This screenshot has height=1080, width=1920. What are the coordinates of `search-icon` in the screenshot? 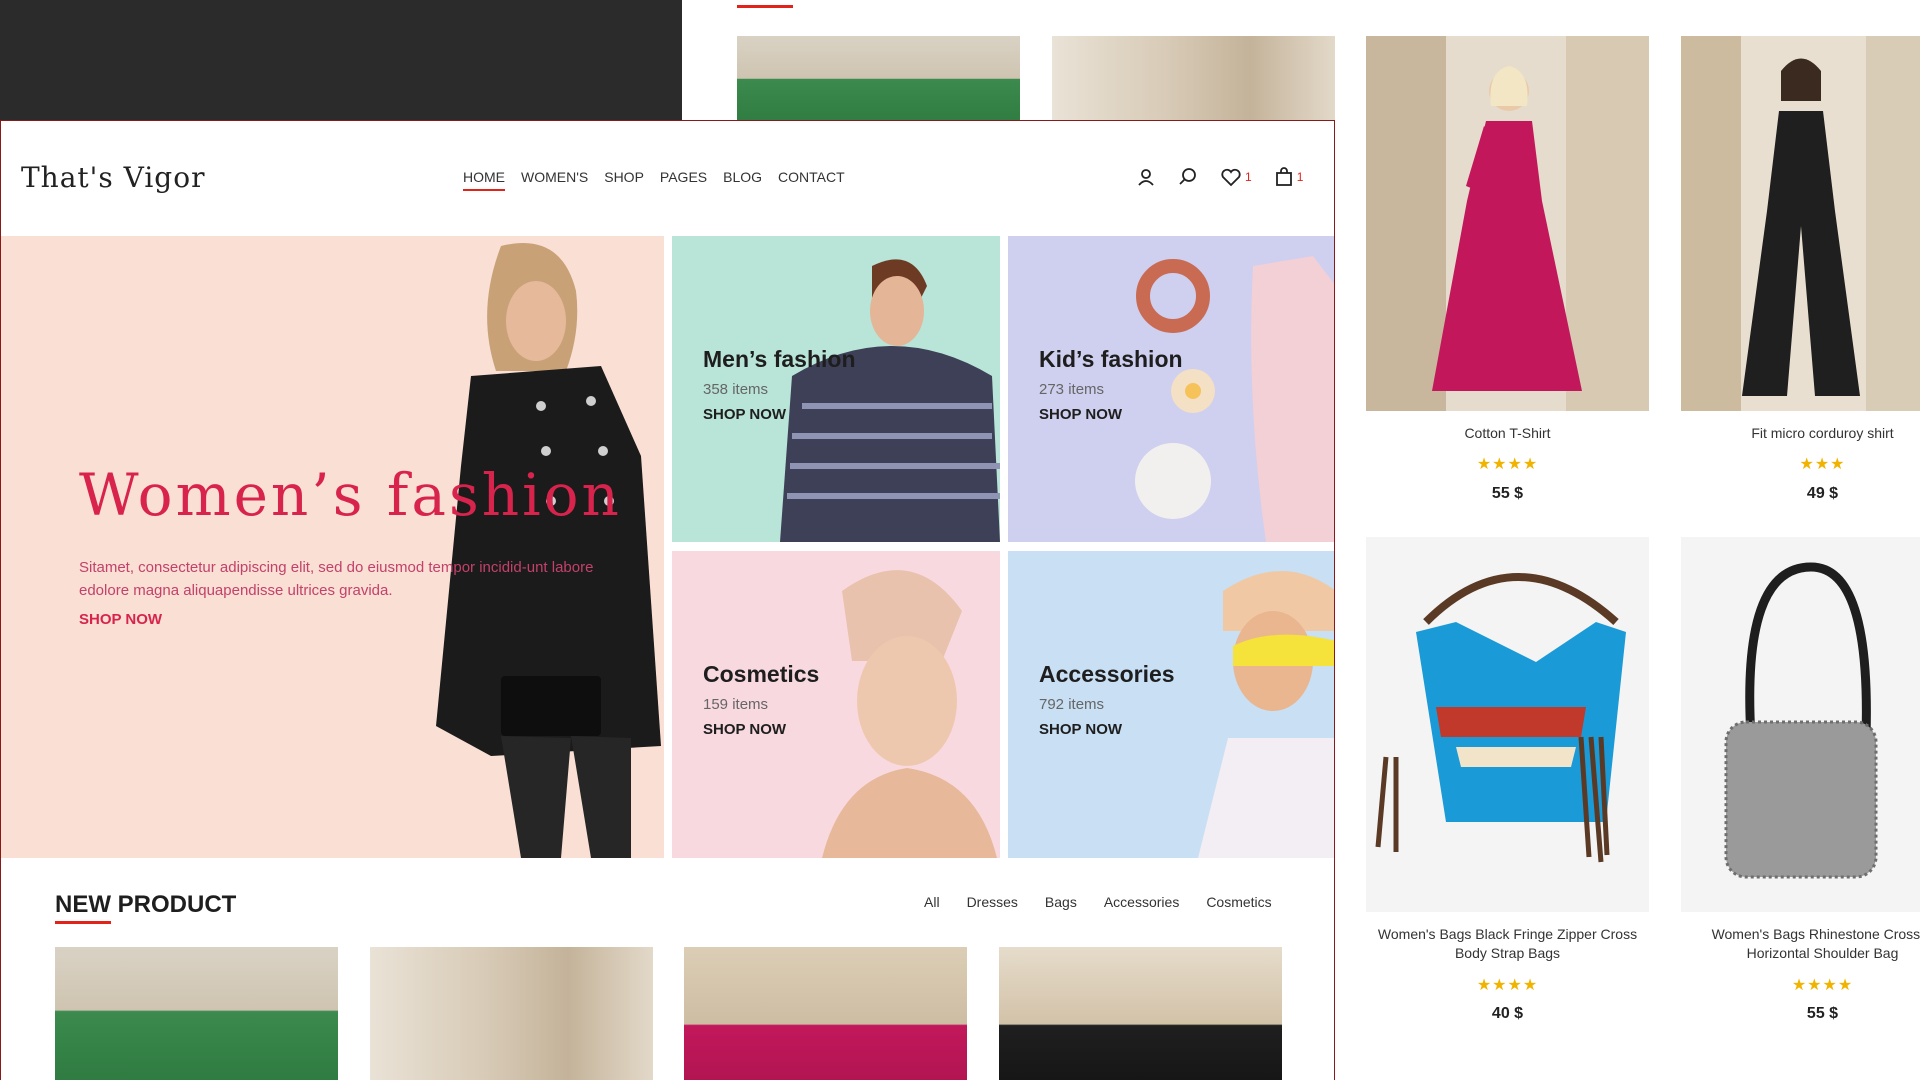 It's located at (1187, 176).